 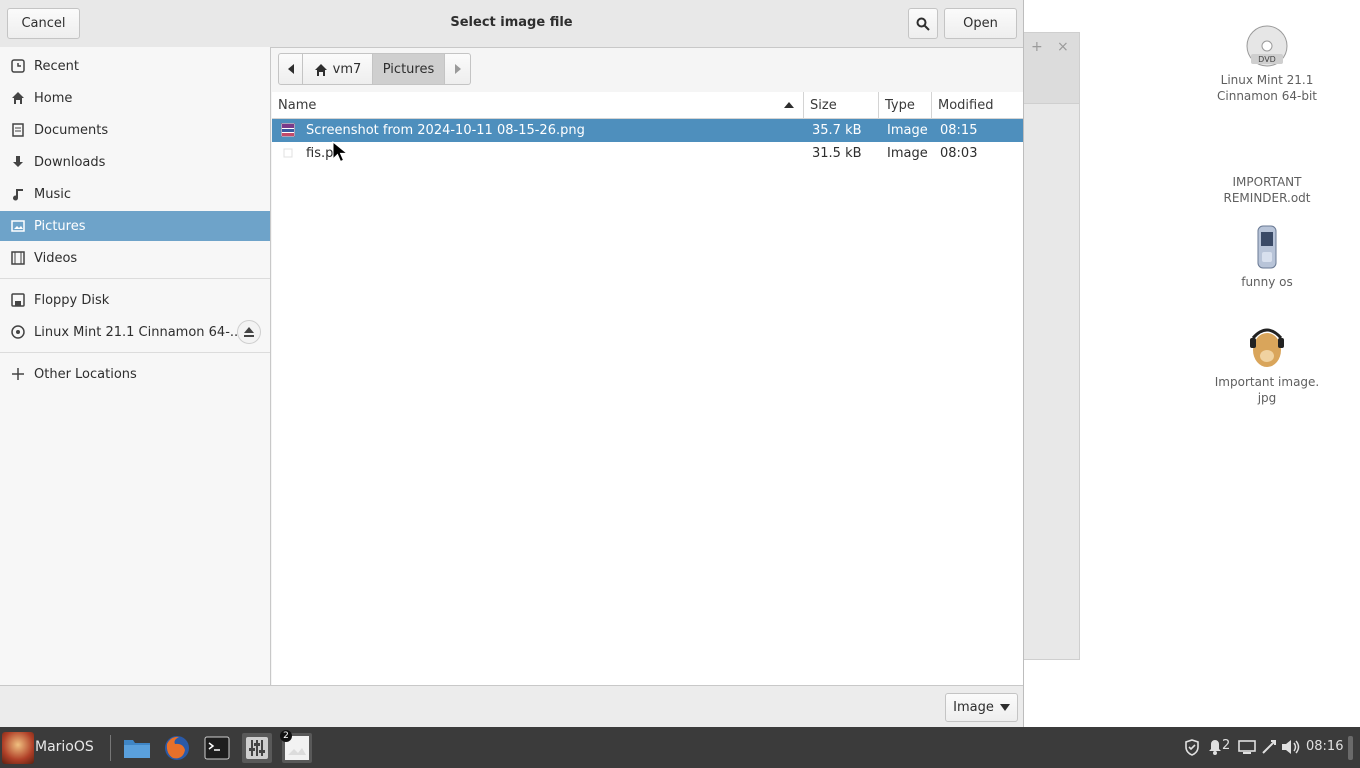 I want to click on display-icon, so click(x=1247, y=749).